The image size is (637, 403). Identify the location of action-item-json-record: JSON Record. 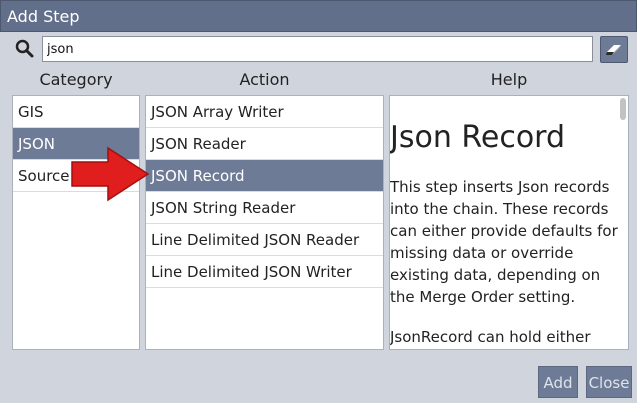
(264, 176).